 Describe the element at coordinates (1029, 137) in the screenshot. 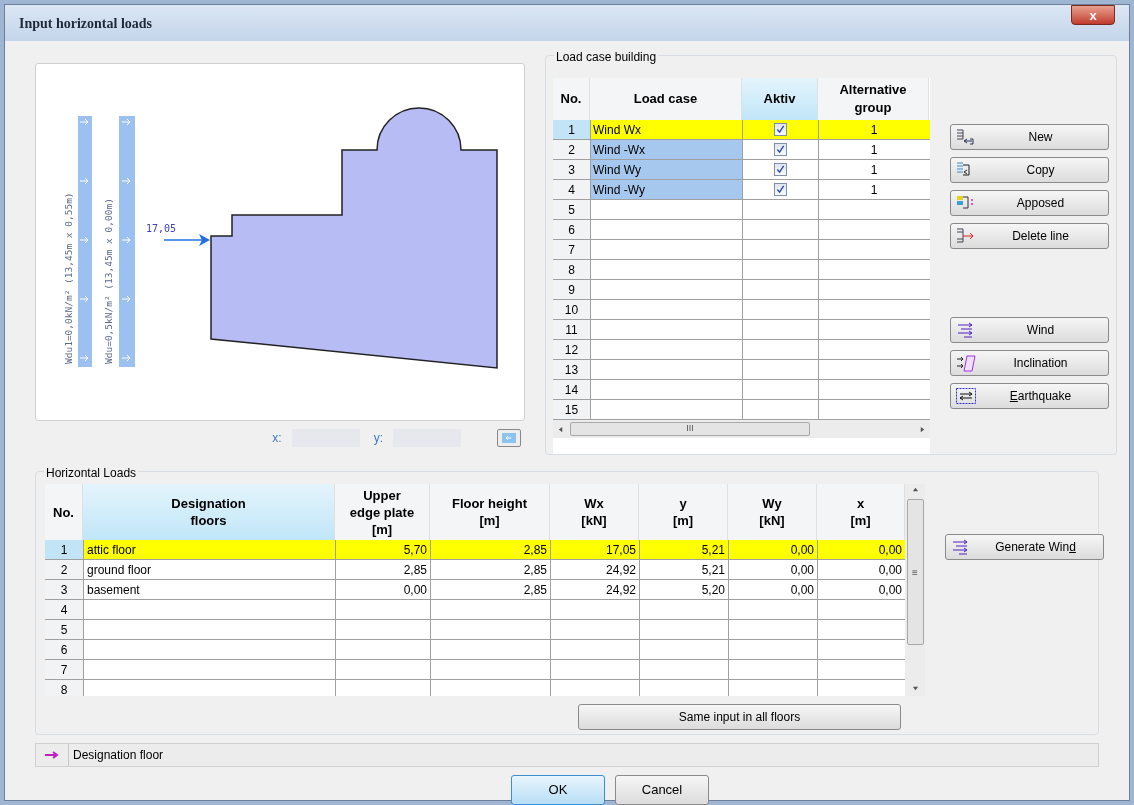

I see `new-button: New` at that location.